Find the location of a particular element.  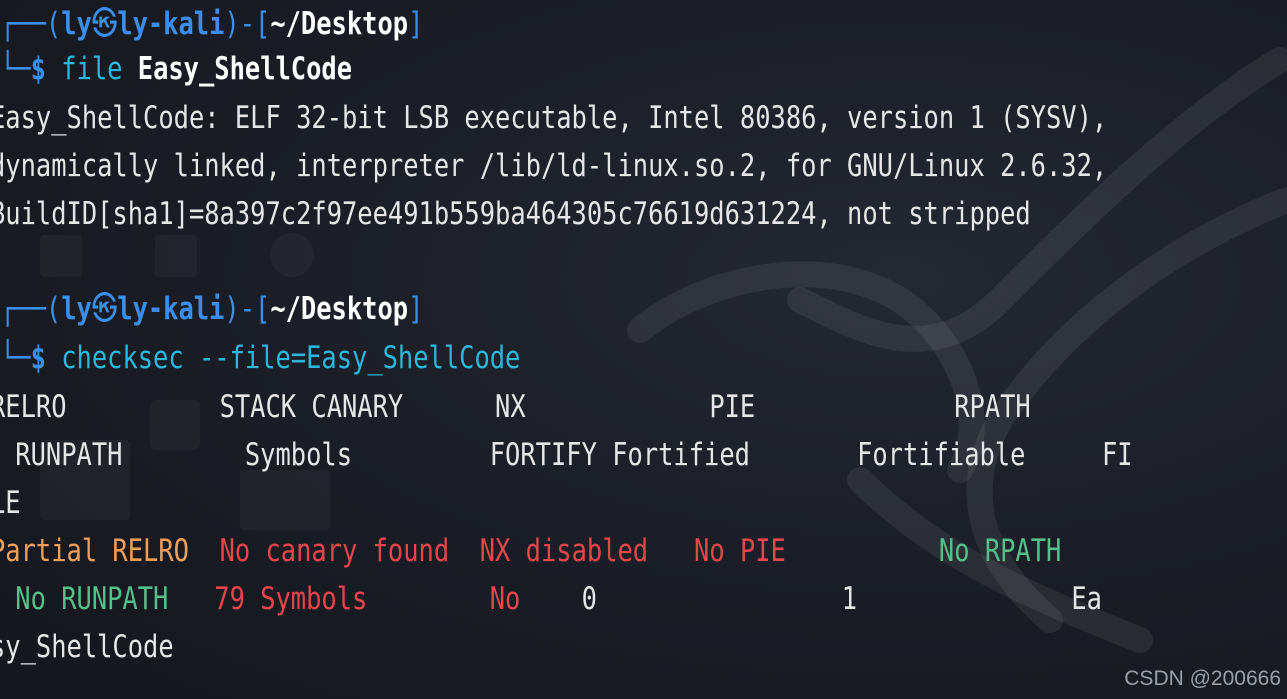

header-symbols: Symbols is located at coordinates (298, 455).